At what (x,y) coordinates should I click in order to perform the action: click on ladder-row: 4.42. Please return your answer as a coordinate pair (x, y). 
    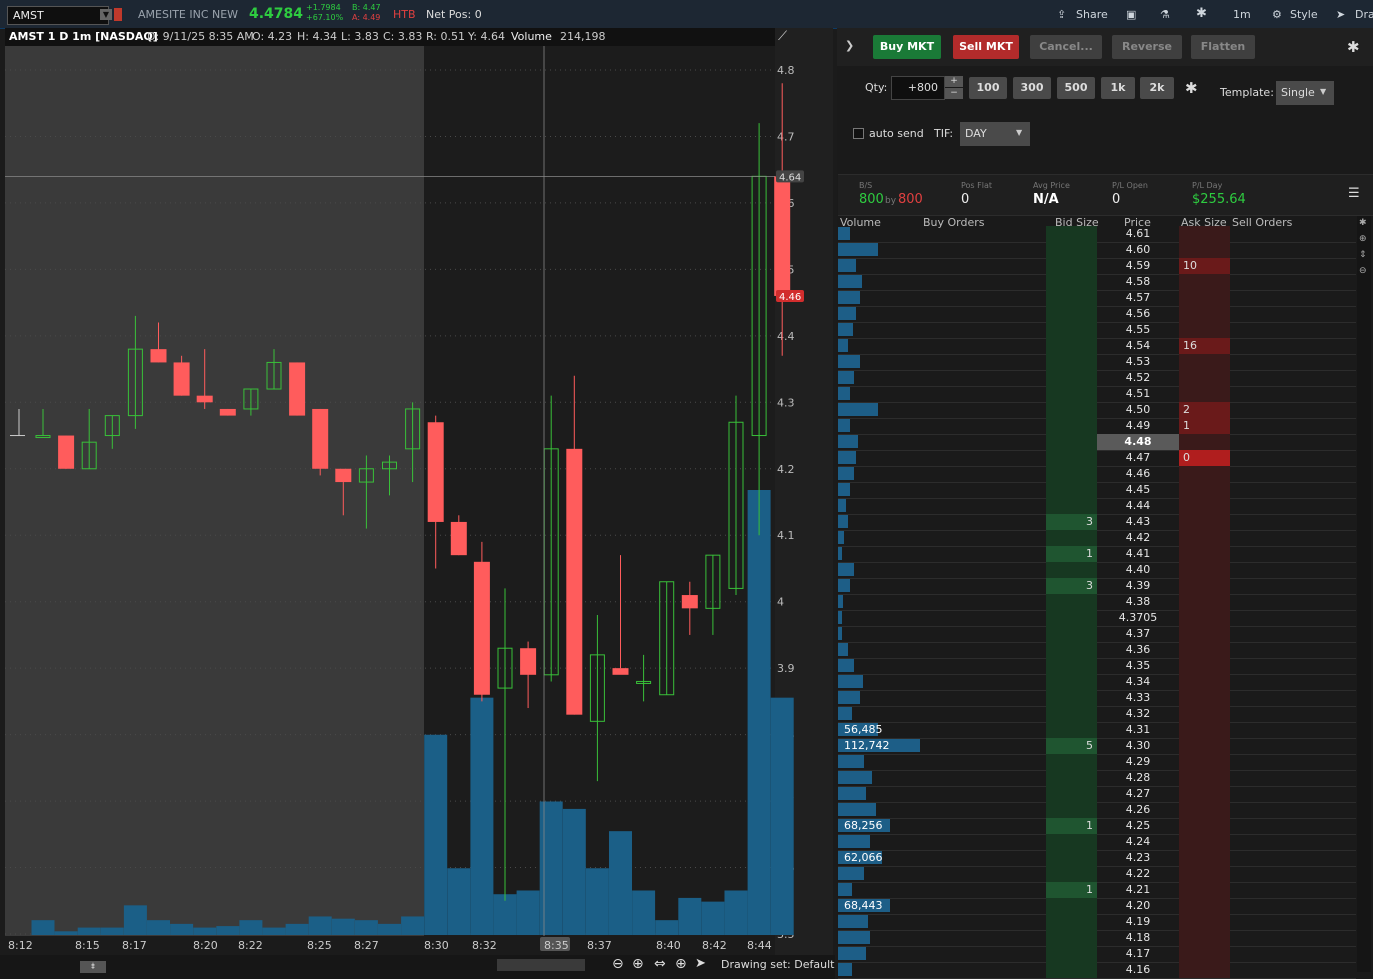
    Looking at the image, I should click on (1097, 538).